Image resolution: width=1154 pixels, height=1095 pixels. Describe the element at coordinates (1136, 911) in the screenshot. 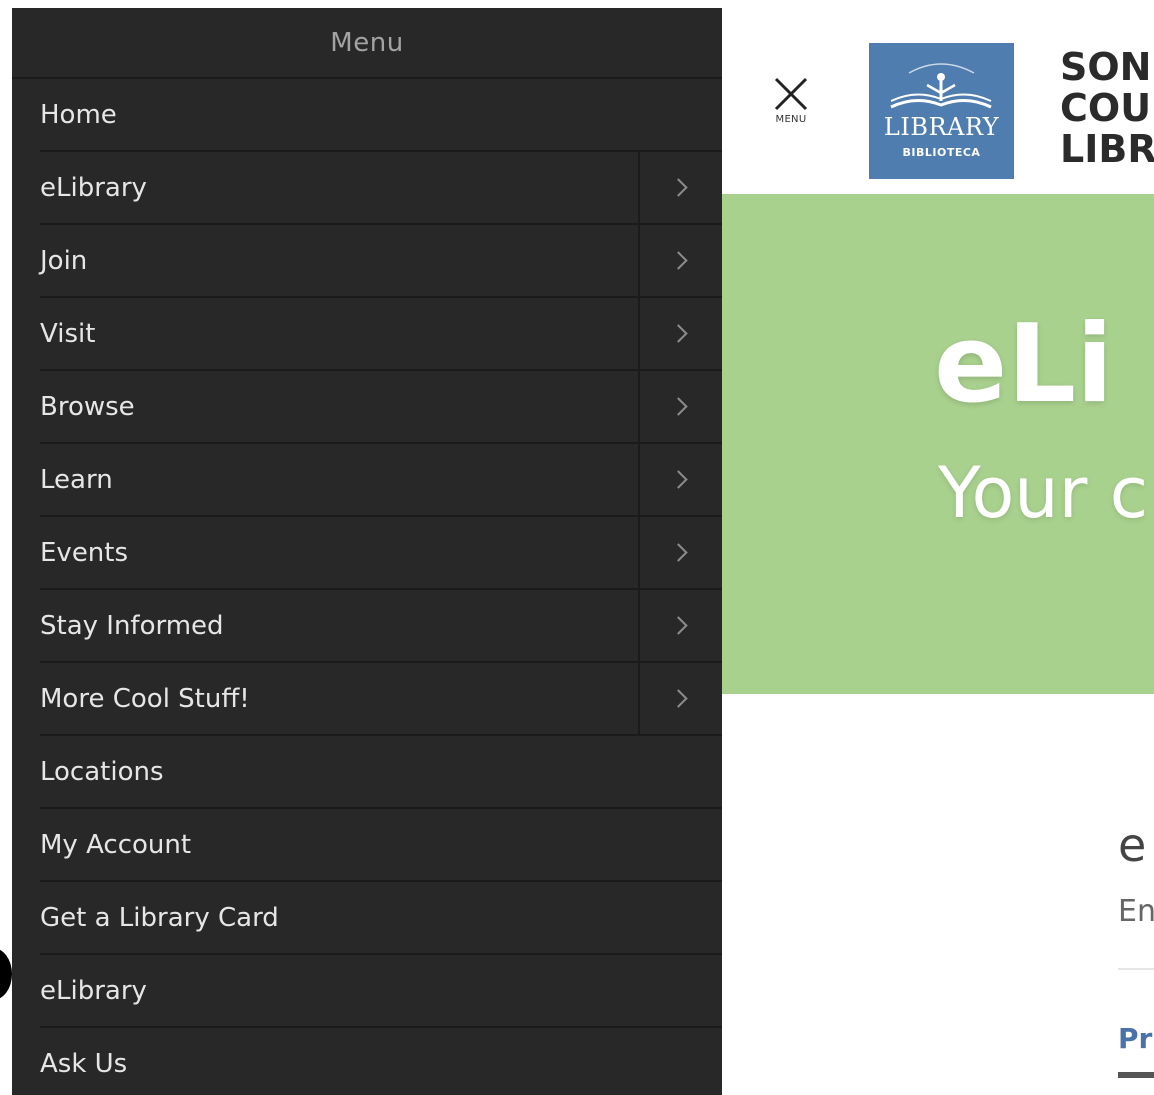

I see `section-text: En` at that location.